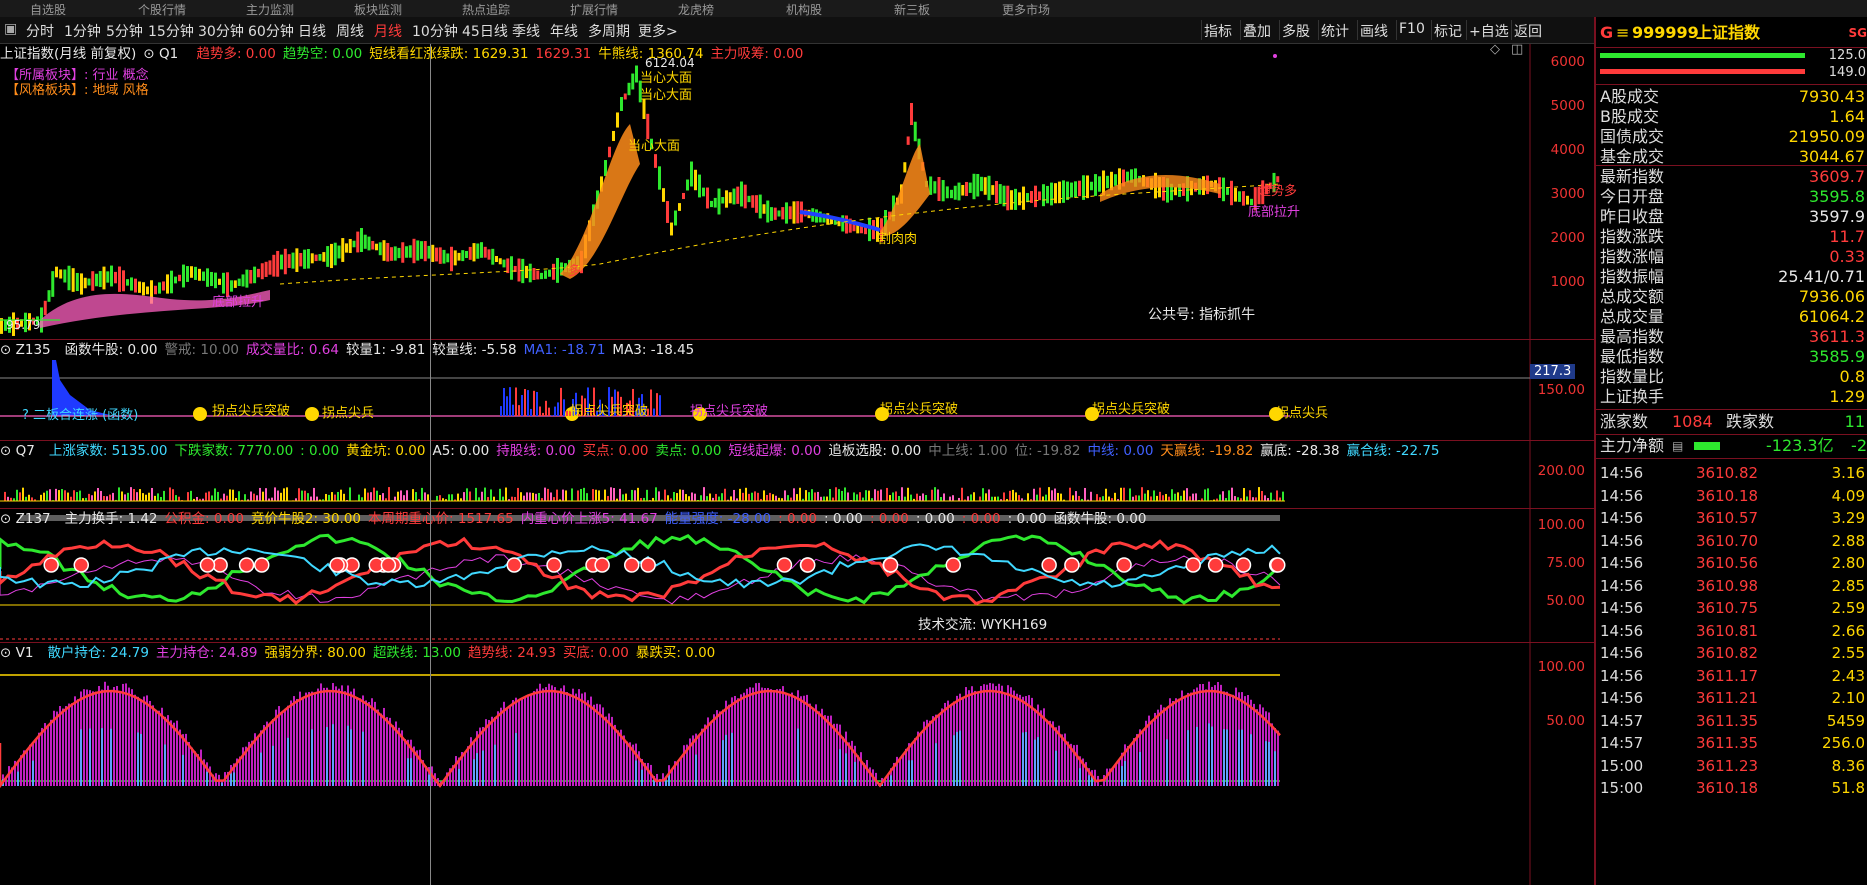 This screenshot has height=885, width=1867. What do you see at coordinates (1218, 31) in the screenshot?
I see `toolbar-button: 指标` at bounding box center [1218, 31].